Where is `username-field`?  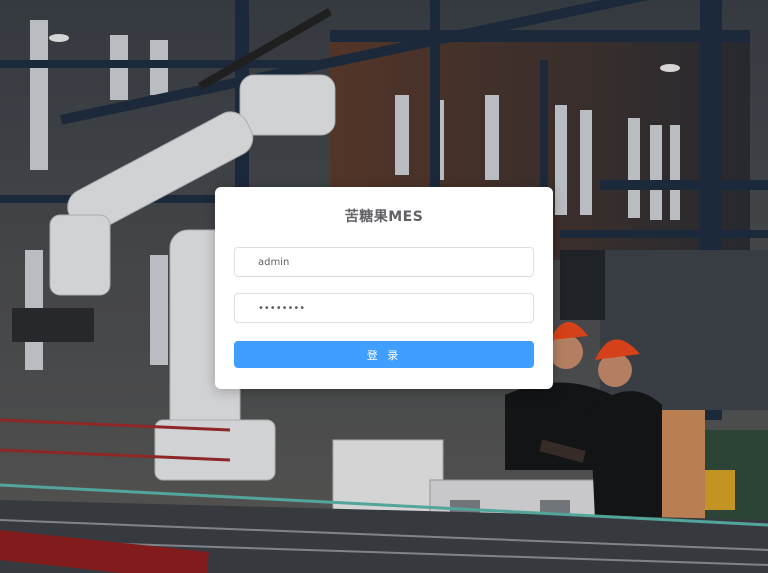
username-field is located at coordinates (384, 262).